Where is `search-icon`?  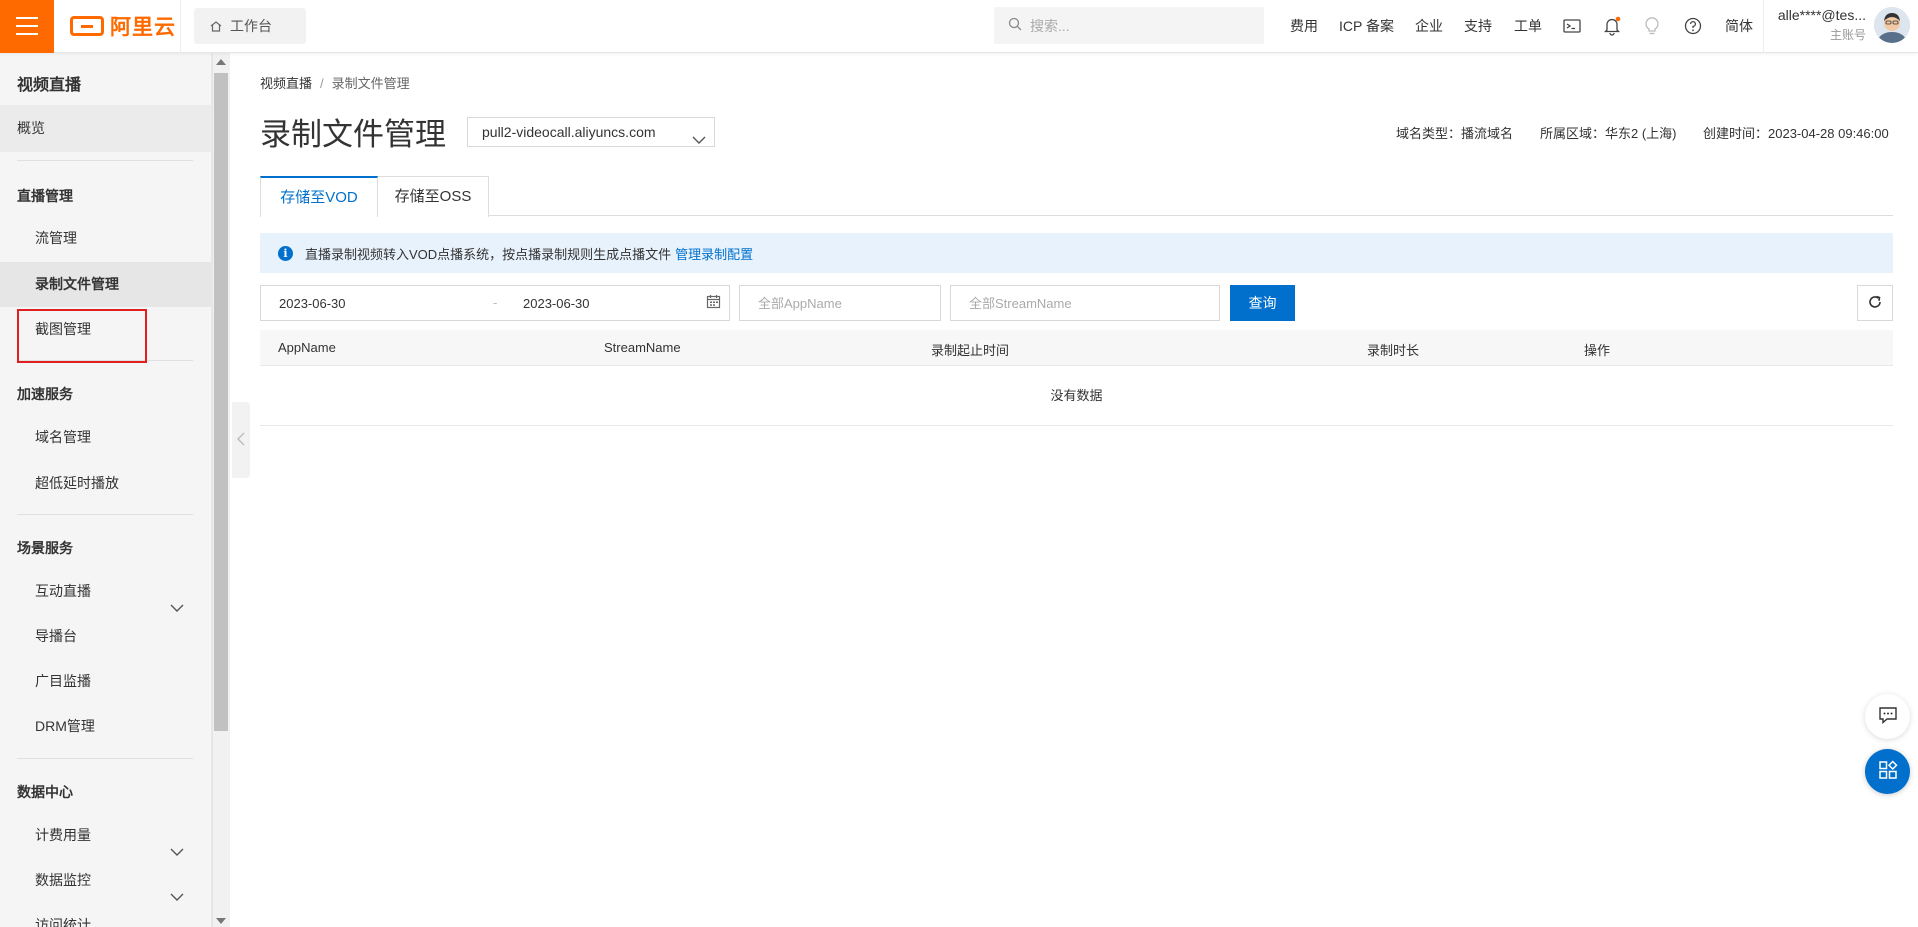
search-icon is located at coordinates (1015, 25).